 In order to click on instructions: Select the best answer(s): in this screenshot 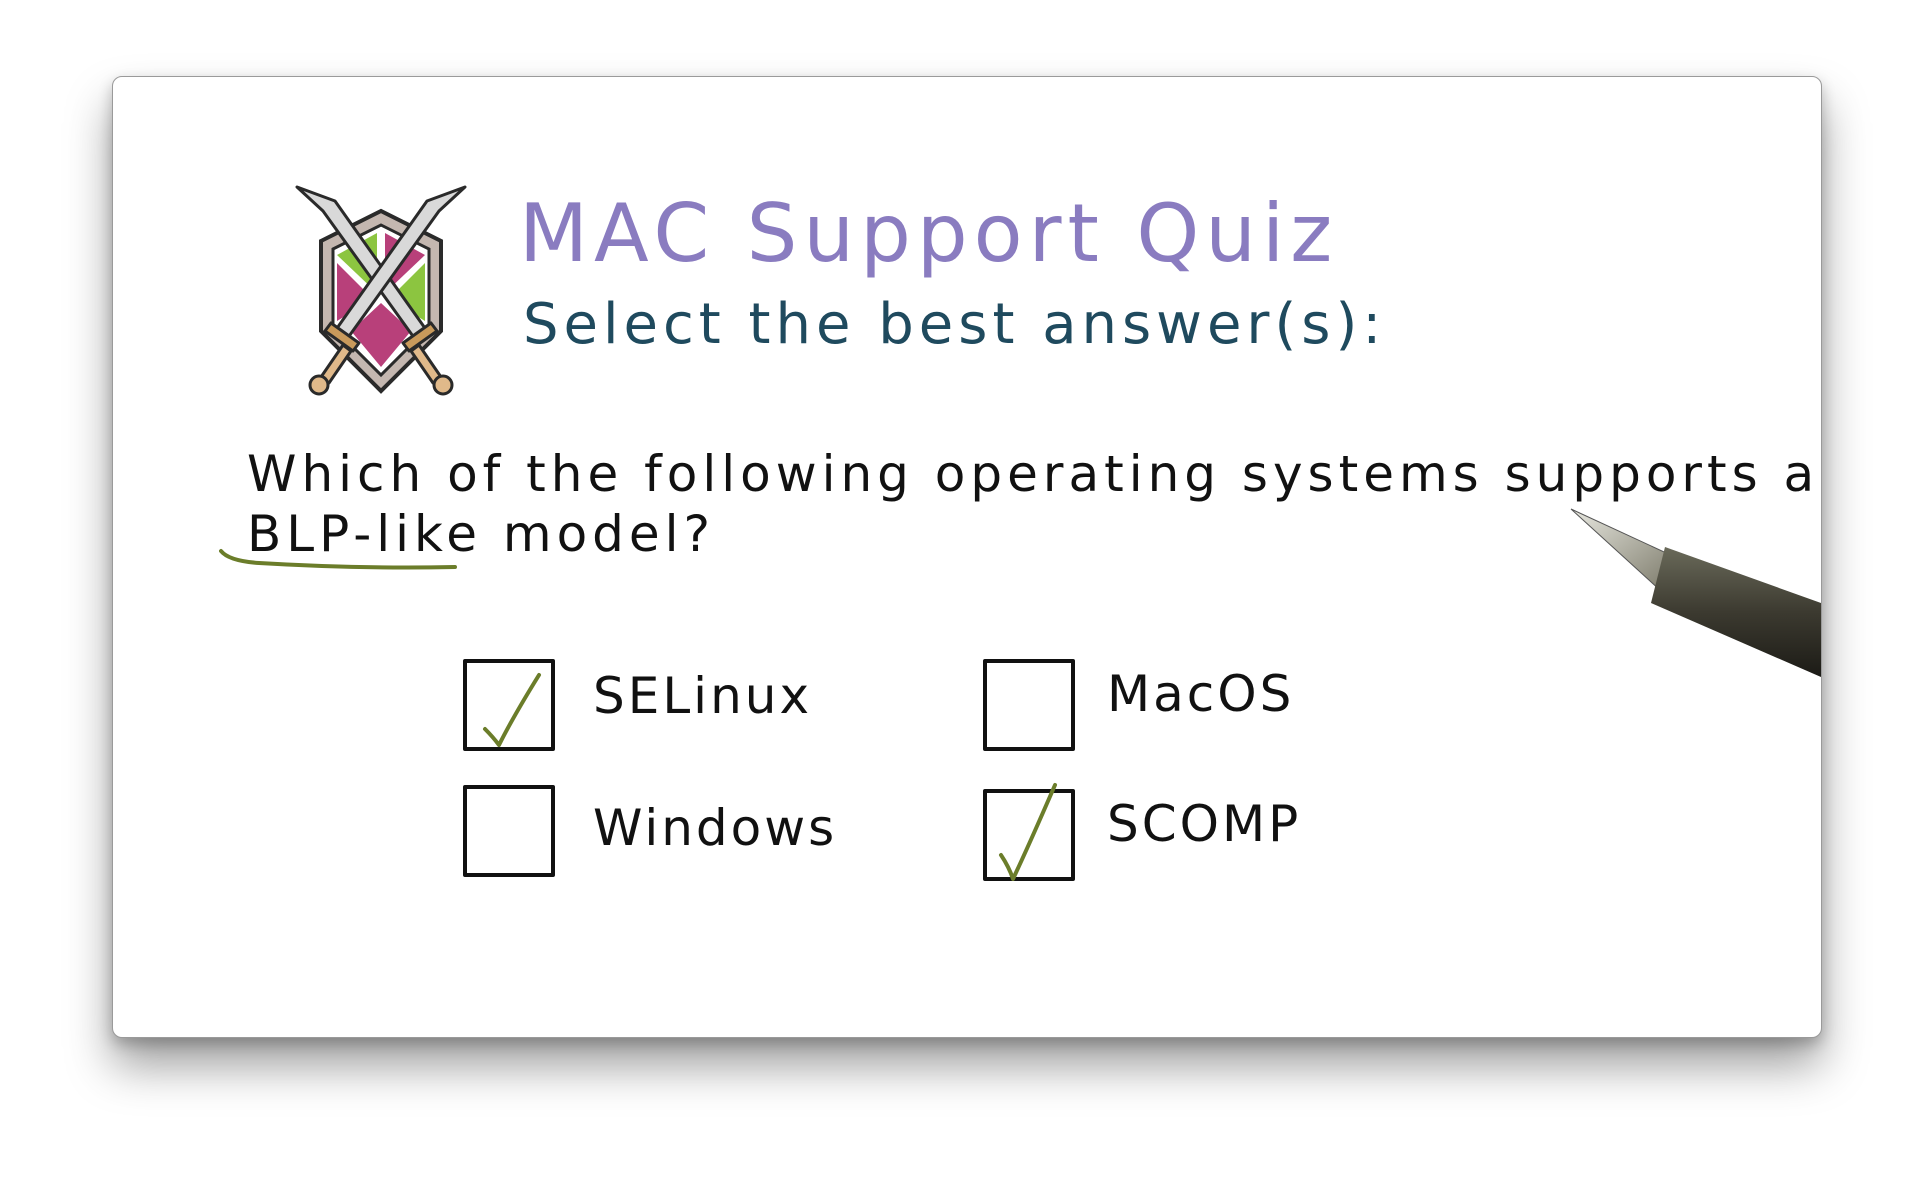, I will do `click(955, 324)`.